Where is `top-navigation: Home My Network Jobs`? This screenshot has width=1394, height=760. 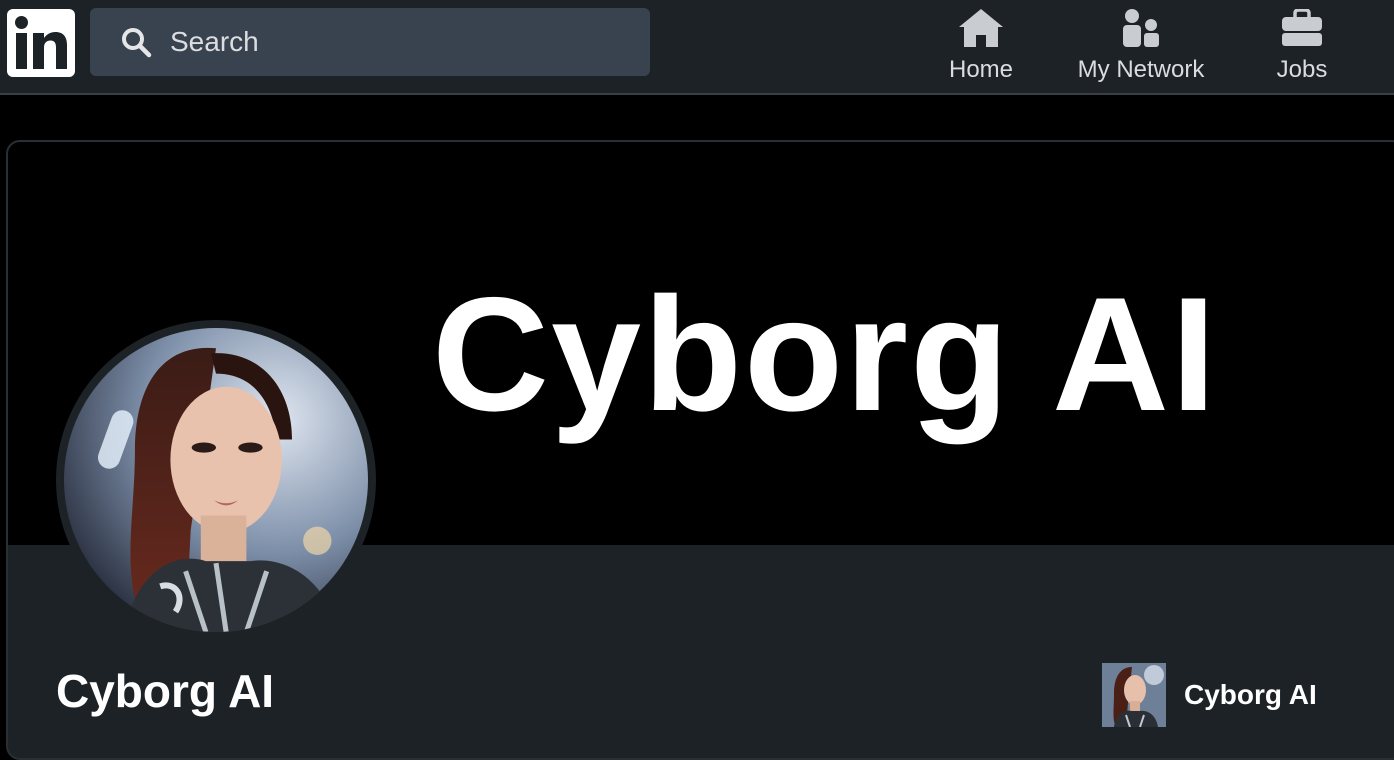
top-navigation: Home My Network Jobs is located at coordinates (697, 47).